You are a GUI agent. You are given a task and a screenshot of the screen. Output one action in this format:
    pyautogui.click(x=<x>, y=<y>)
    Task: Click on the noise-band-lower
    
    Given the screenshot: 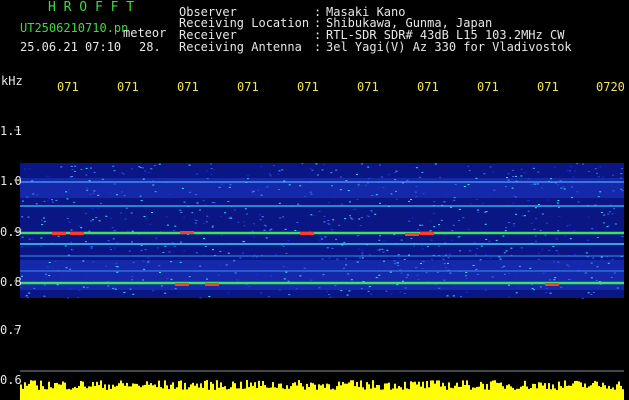 What is the action you would take?
    pyautogui.click(x=322, y=275)
    